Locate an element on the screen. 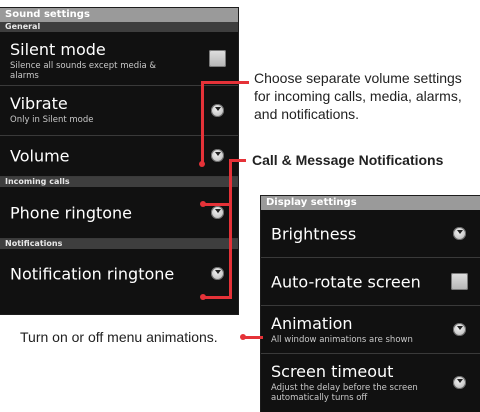  setting-auto-rotate: Auto-rotate screen is located at coordinates (370, 282).